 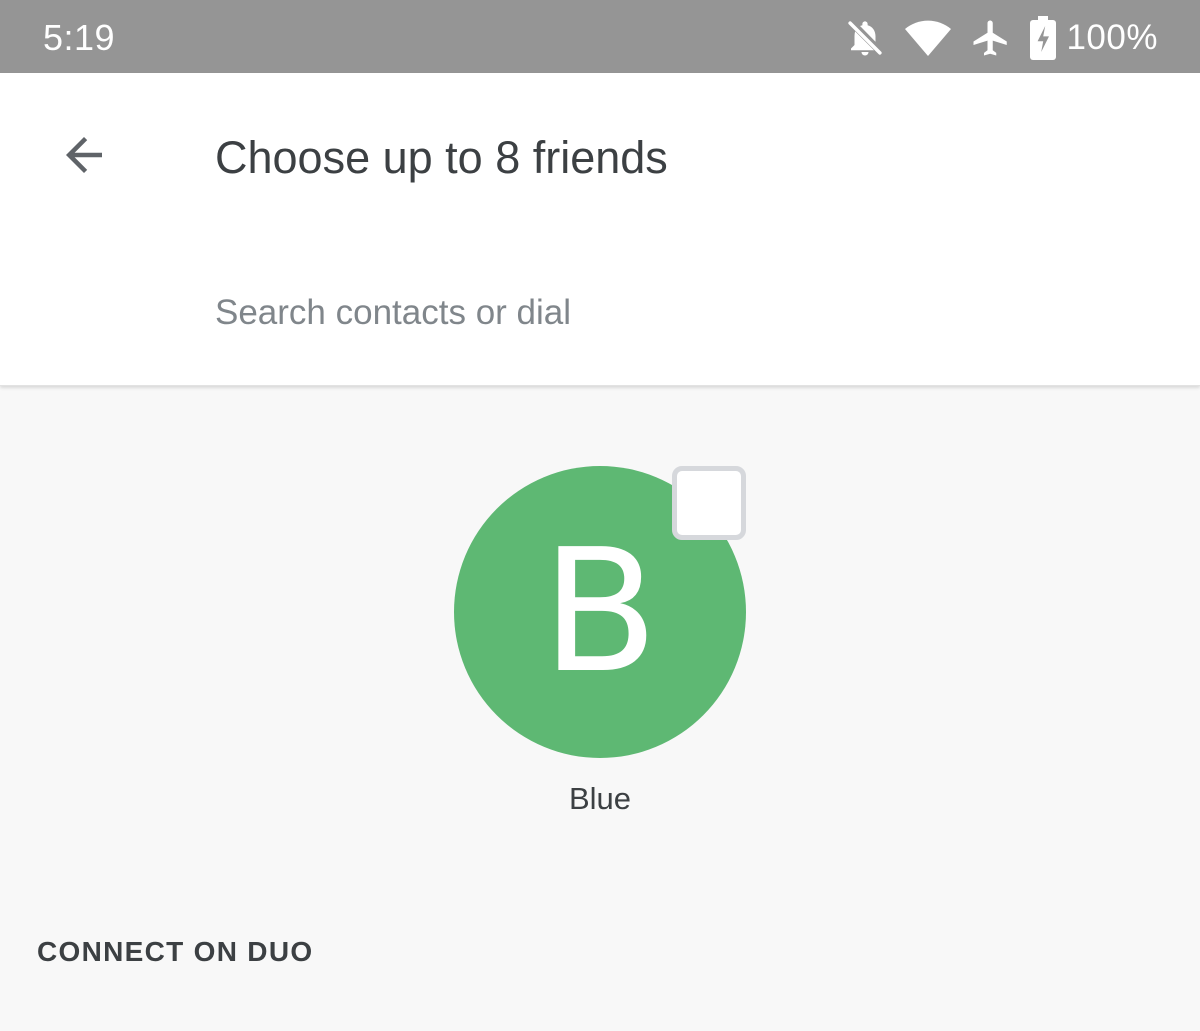 I want to click on notifications-off-icon, so click(x=865, y=38).